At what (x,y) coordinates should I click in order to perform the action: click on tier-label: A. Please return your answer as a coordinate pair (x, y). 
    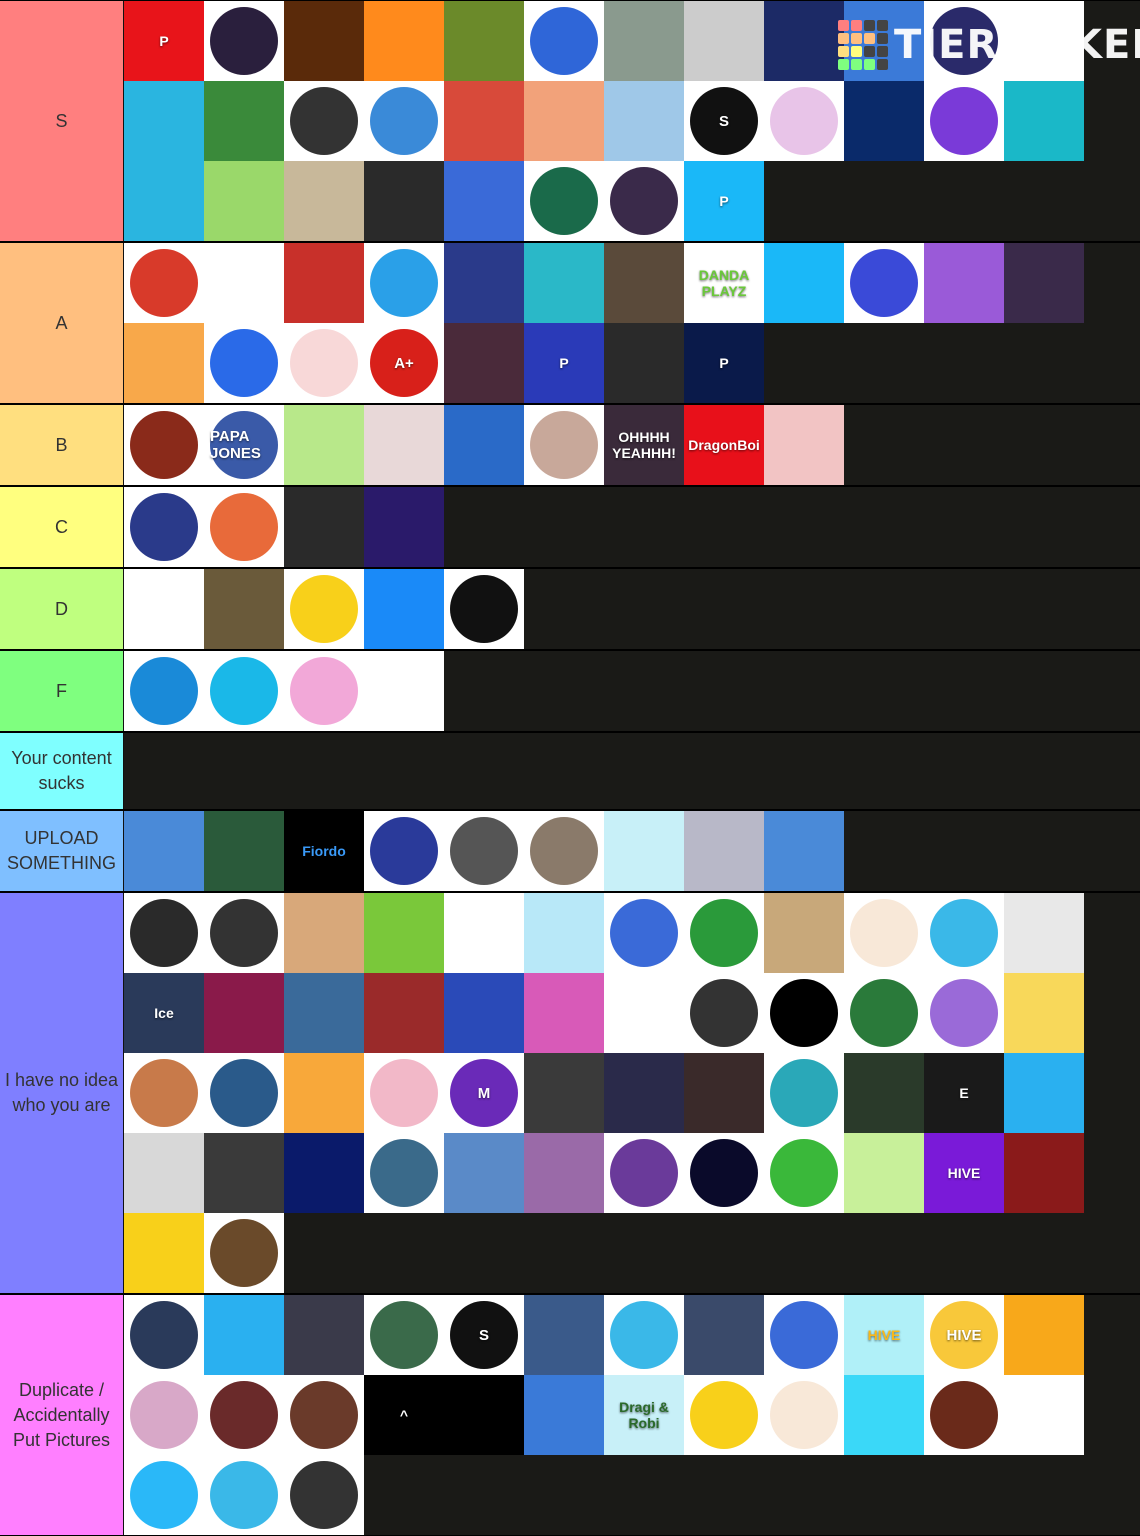
    Looking at the image, I should click on (62, 323).